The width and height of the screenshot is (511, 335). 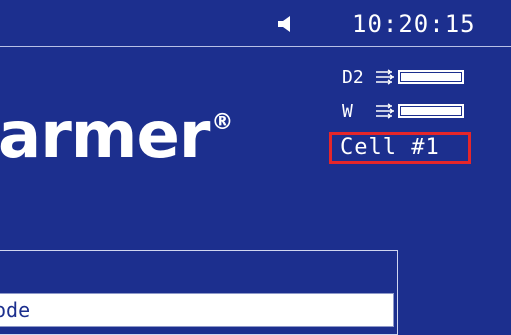 What do you see at coordinates (285, 24) in the screenshot?
I see `speaker-icon` at bounding box center [285, 24].